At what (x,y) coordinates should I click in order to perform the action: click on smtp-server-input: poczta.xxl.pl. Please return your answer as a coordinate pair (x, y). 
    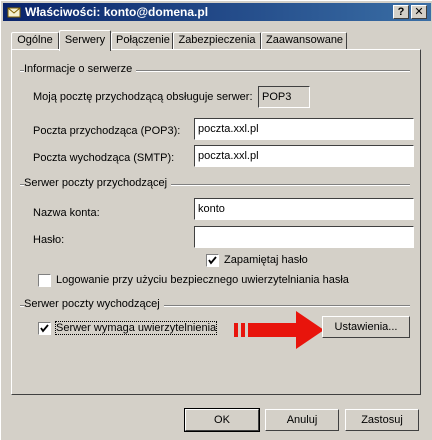
    Looking at the image, I should click on (304, 156).